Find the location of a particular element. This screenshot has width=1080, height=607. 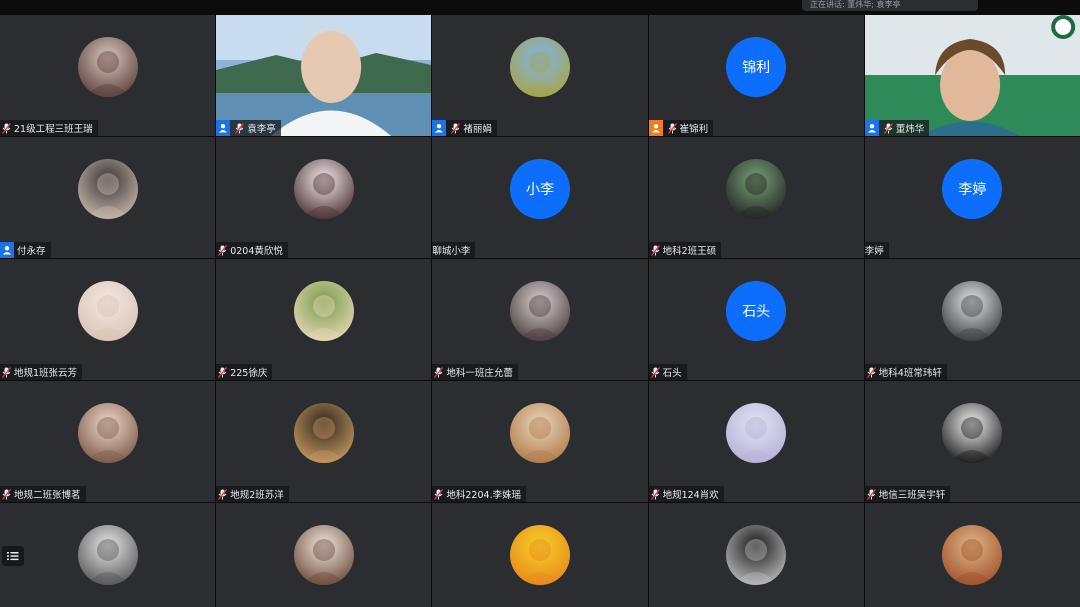

participant-tile: 褚丽娟 is located at coordinates (540, 75).